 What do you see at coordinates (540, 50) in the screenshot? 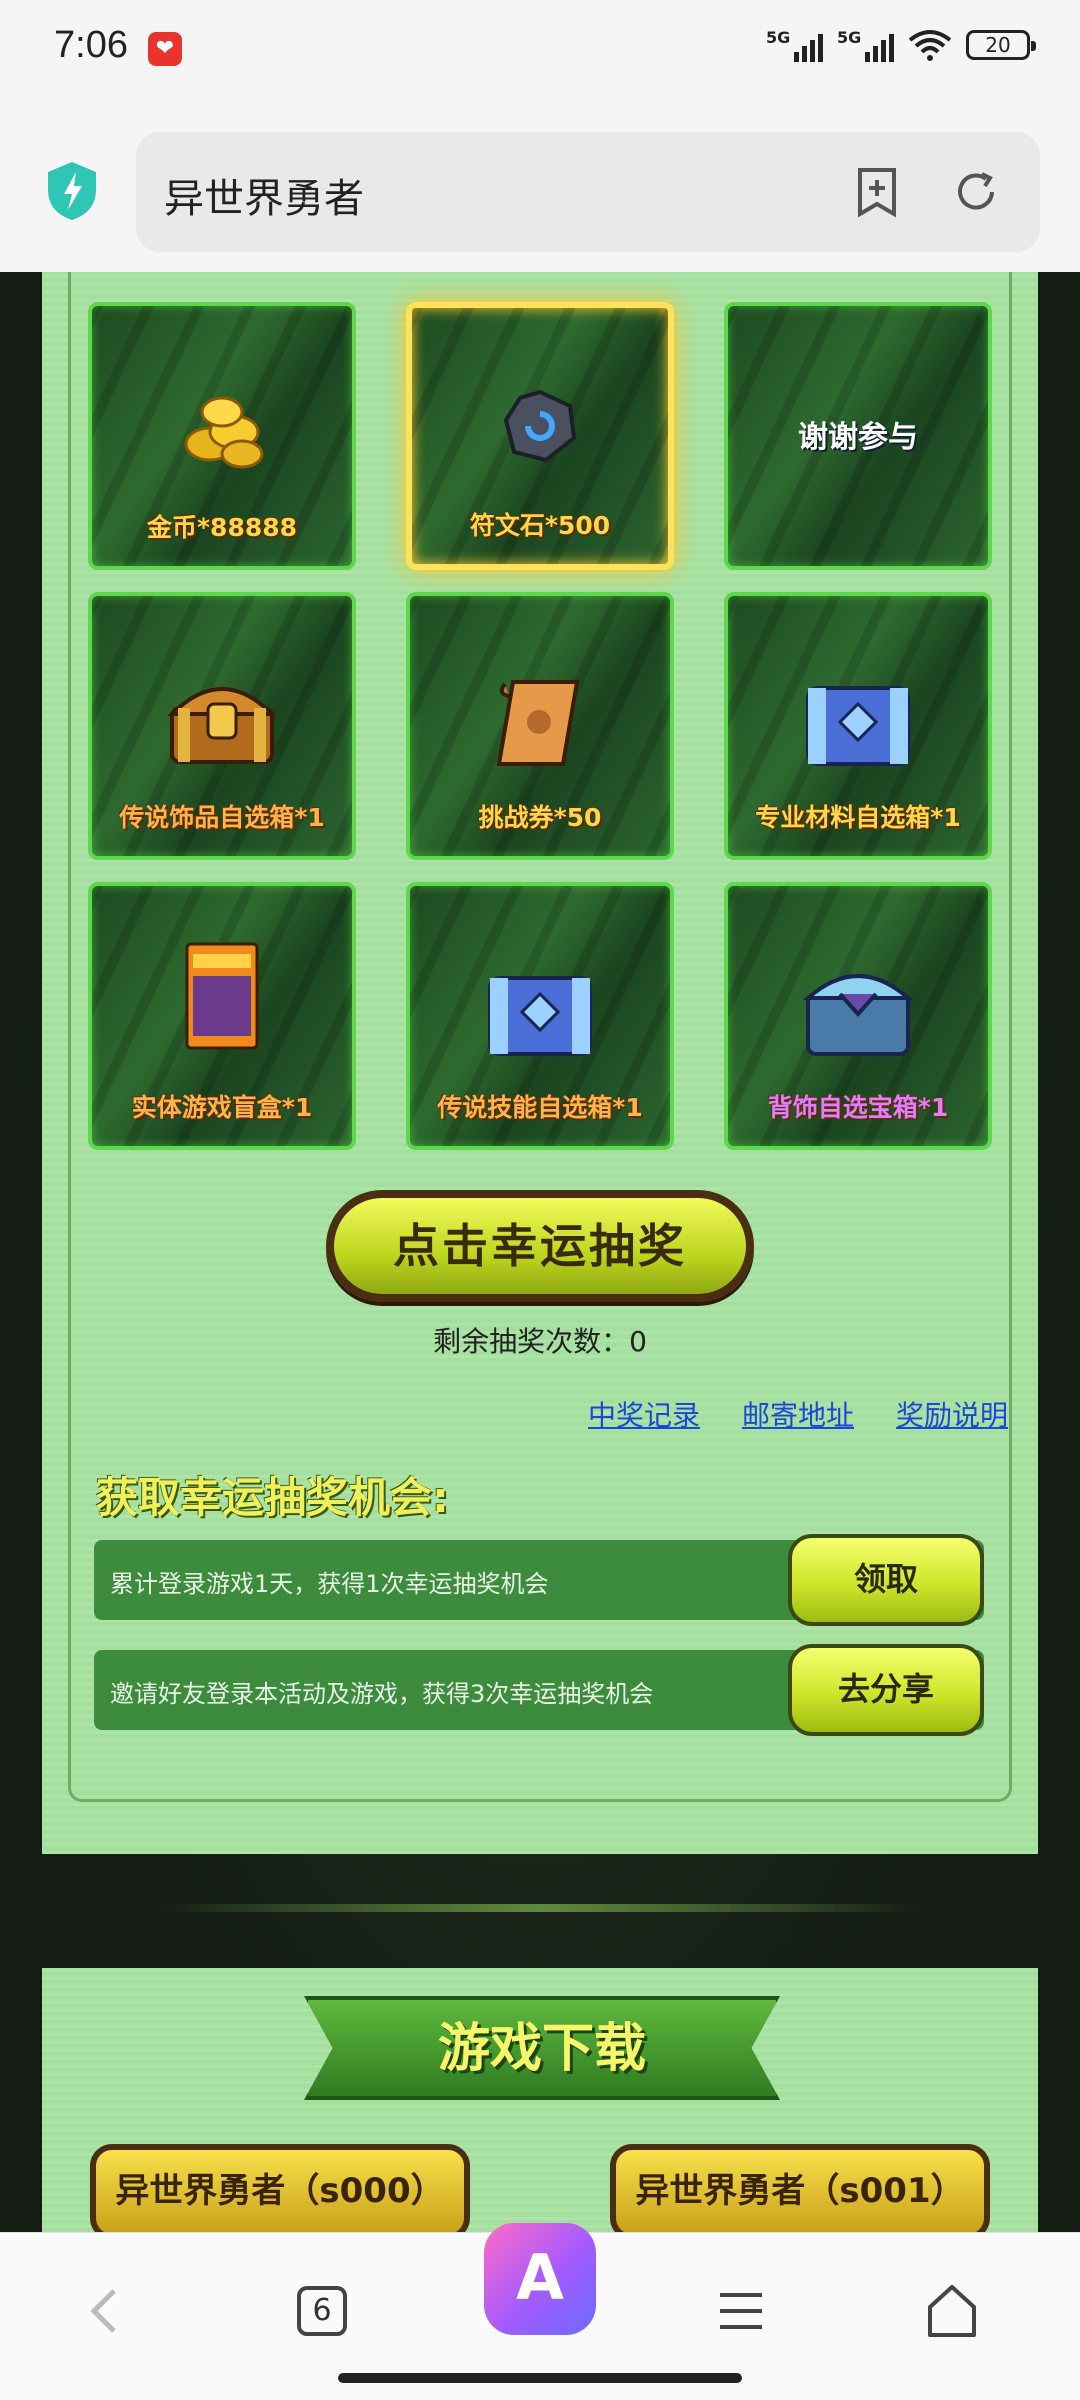
I see `status-bar: 7:06 ❤ 5G 5G 20` at bounding box center [540, 50].